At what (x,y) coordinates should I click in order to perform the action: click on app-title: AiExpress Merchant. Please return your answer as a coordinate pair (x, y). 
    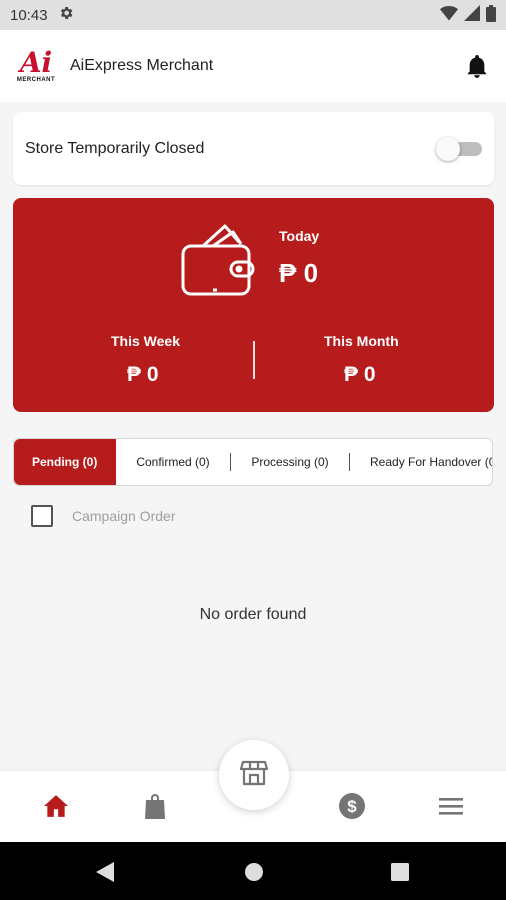
    Looking at the image, I should click on (142, 65).